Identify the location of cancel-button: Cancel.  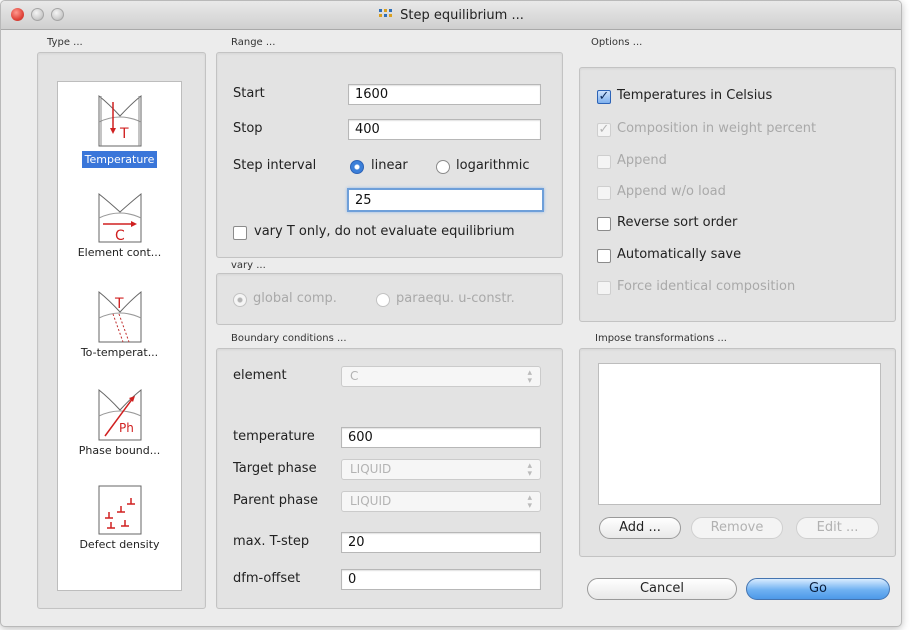
(662, 589).